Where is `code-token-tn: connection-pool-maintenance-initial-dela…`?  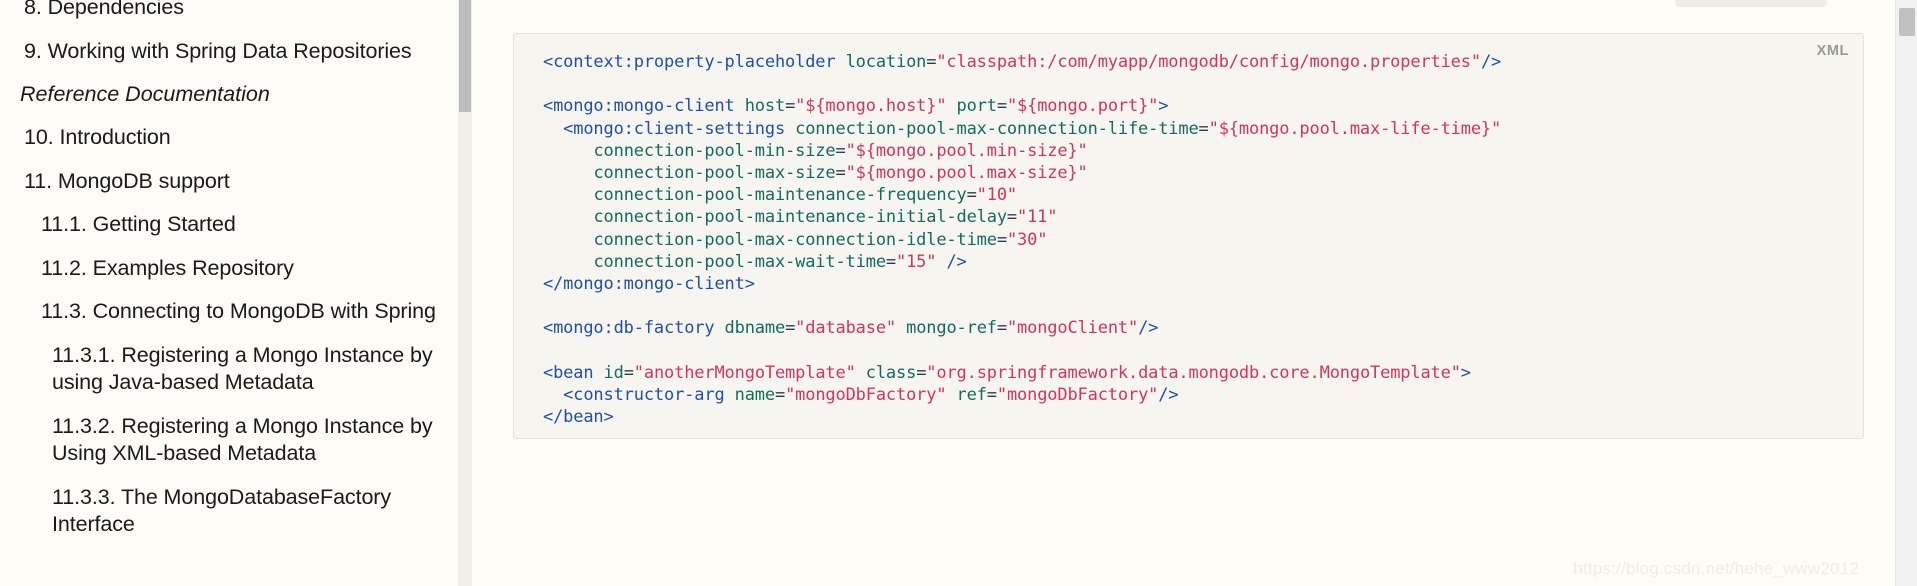
code-token-tn: connection-pool-maintenance-initial-dela… is located at coordinates (800, 217).